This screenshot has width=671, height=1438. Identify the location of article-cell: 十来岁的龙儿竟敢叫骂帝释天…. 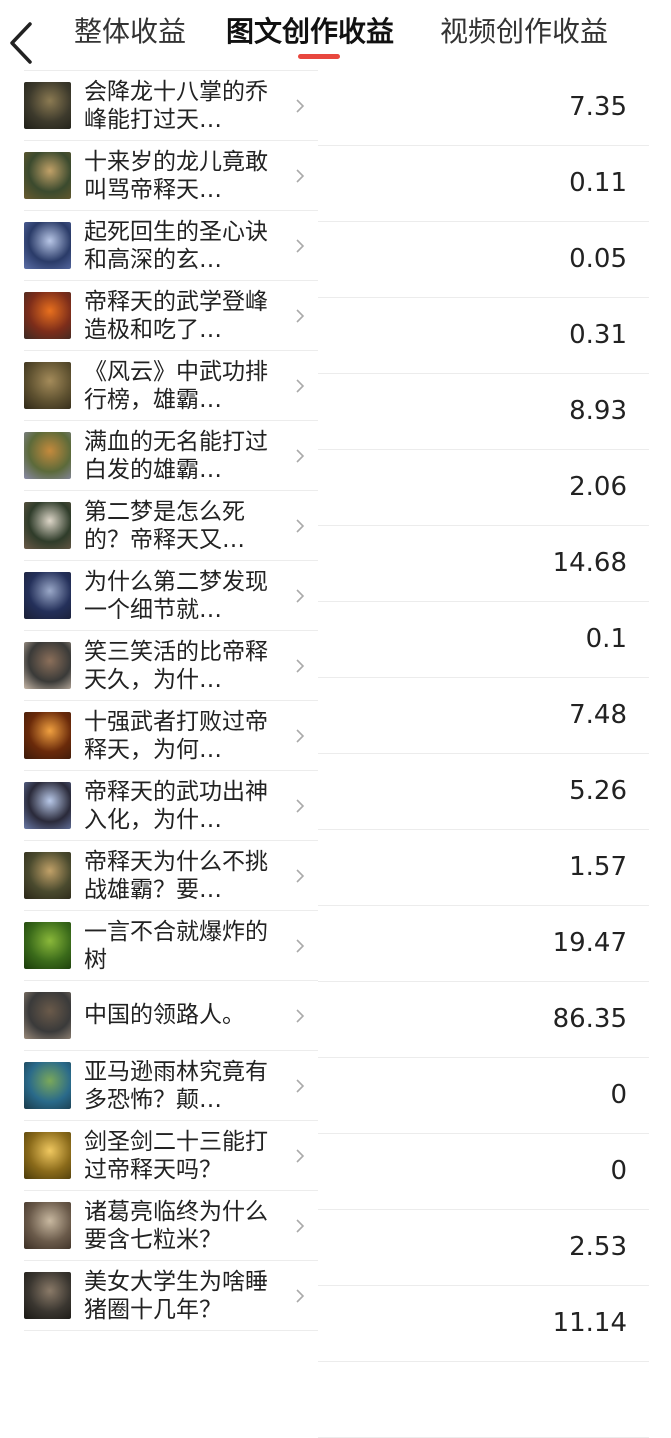
(171, 175).